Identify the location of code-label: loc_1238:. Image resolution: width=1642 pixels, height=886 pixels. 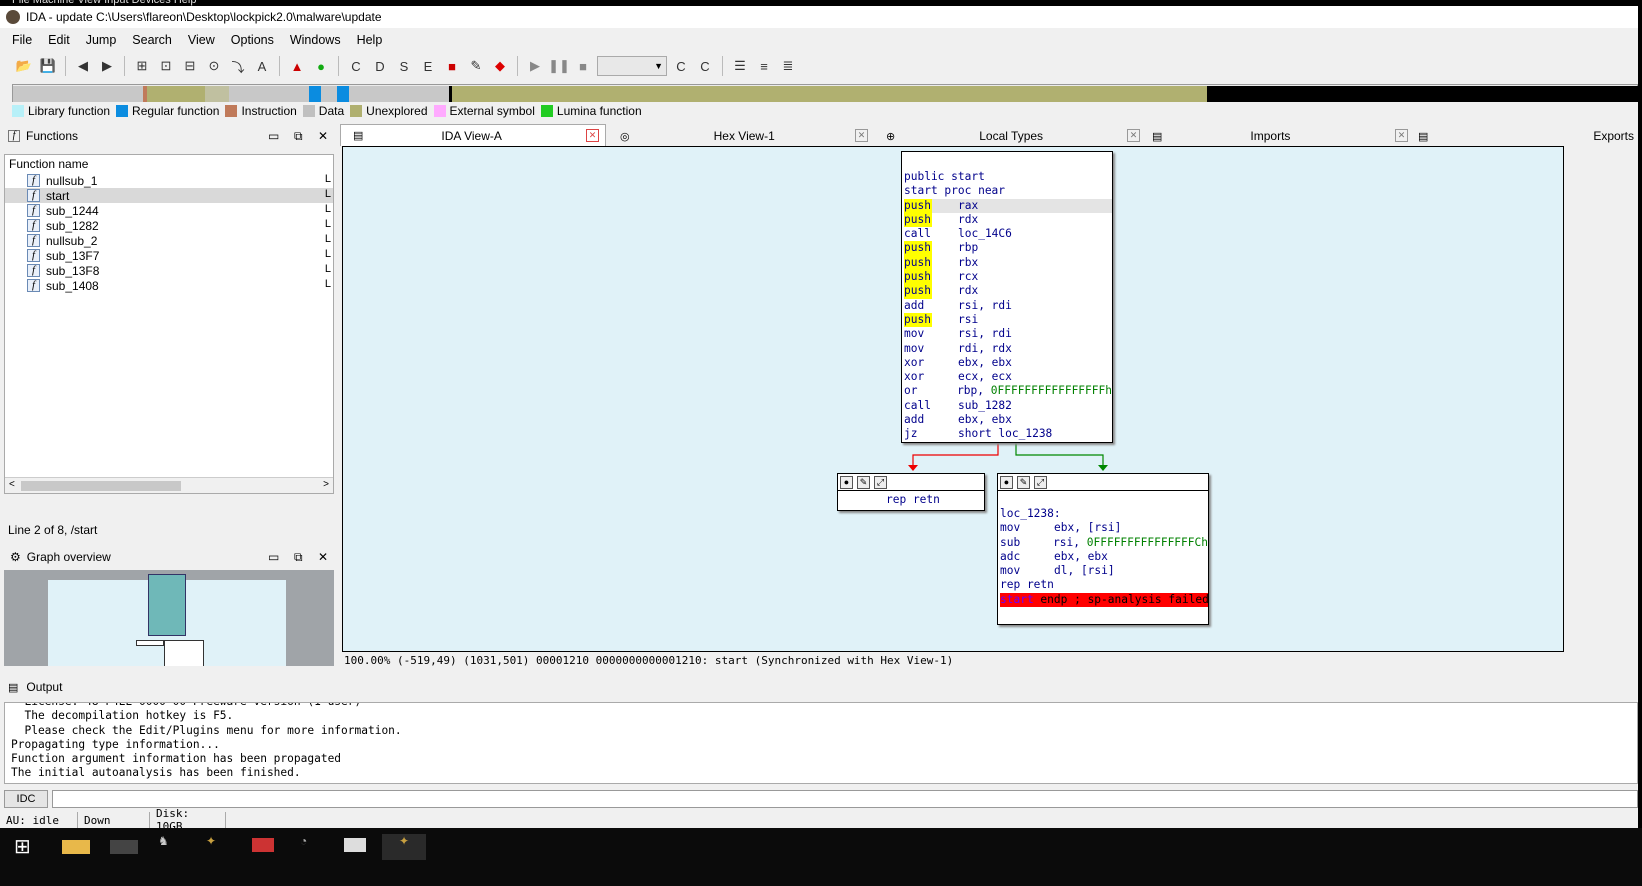
(1104, 514).